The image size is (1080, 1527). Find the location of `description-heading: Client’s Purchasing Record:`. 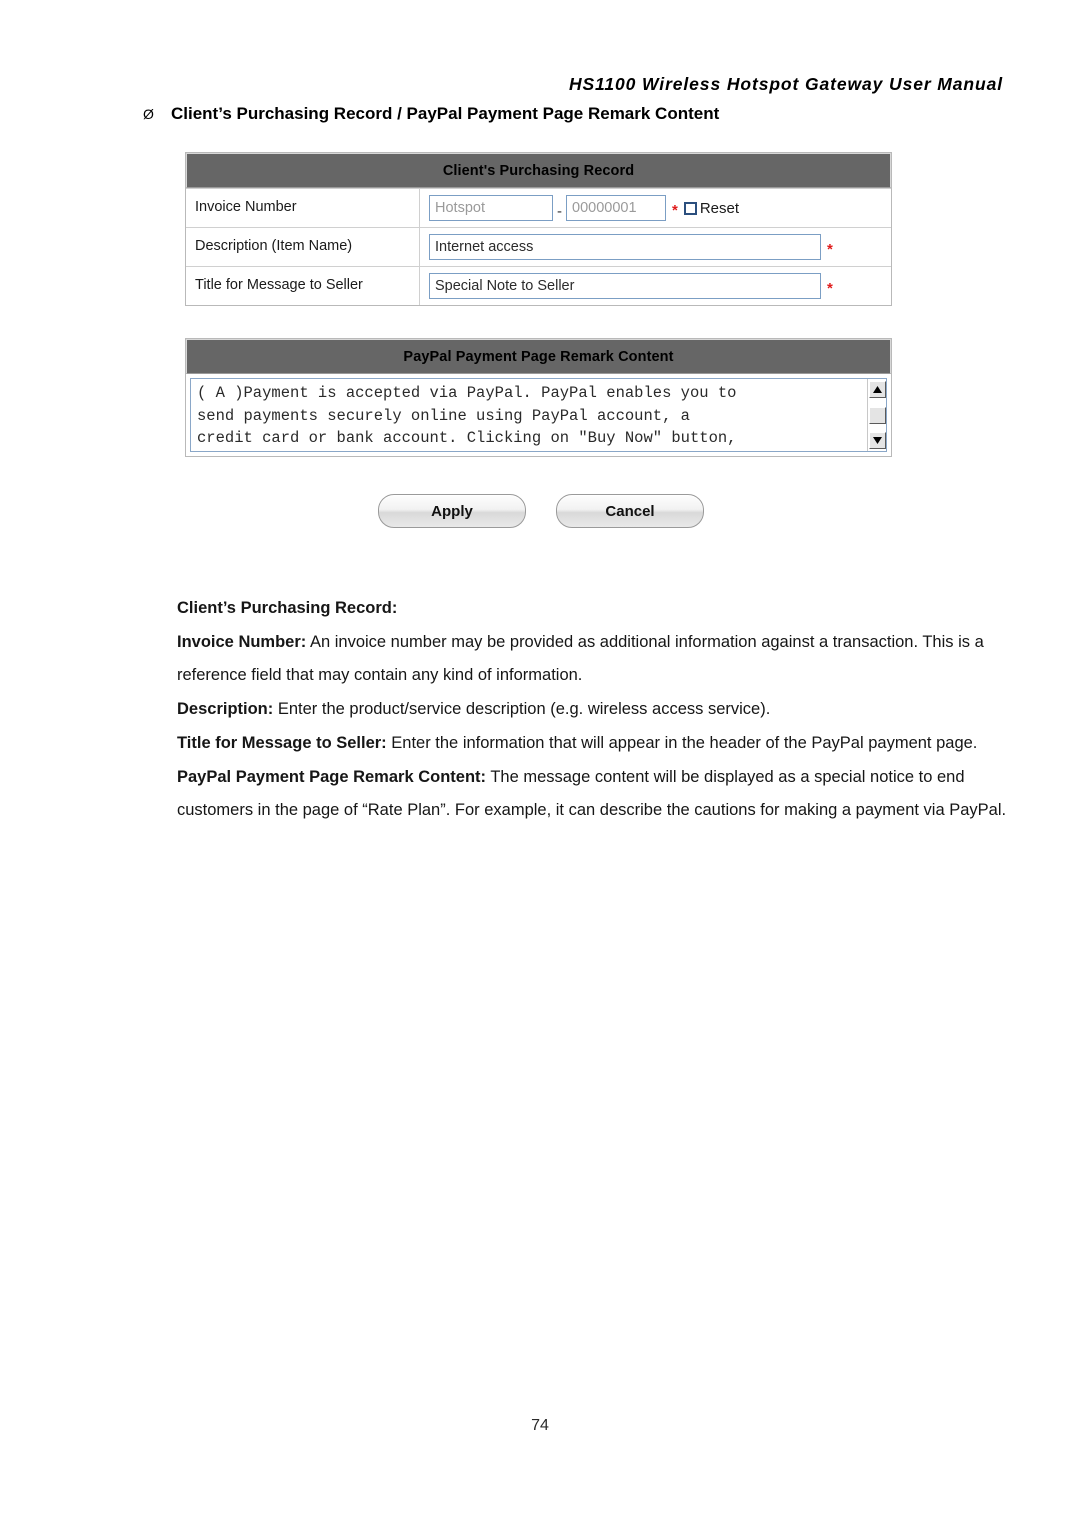

description-heading: Client’s Purchasing Record: is located at coordinates (593, 608).